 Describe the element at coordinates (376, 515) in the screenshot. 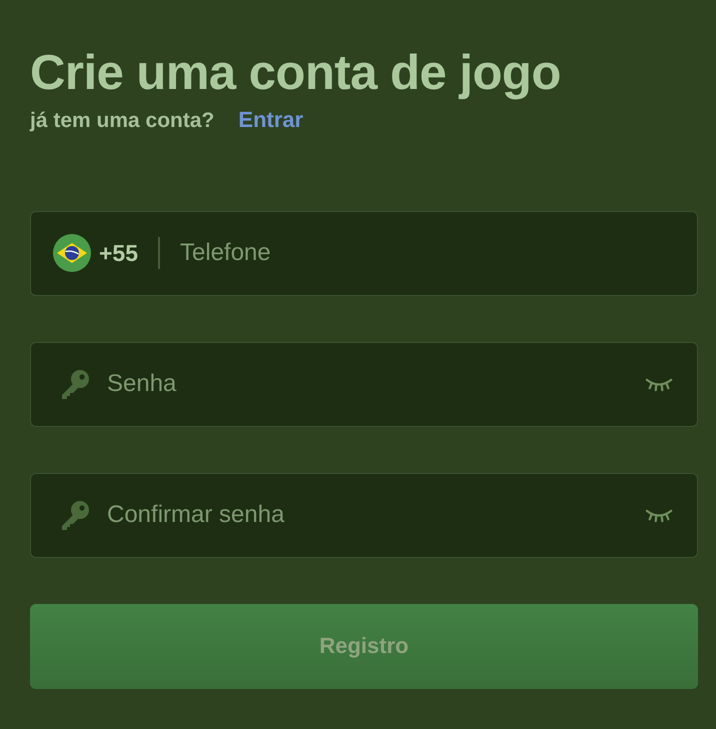

I see `password-input: Confirmar senha` at that location.